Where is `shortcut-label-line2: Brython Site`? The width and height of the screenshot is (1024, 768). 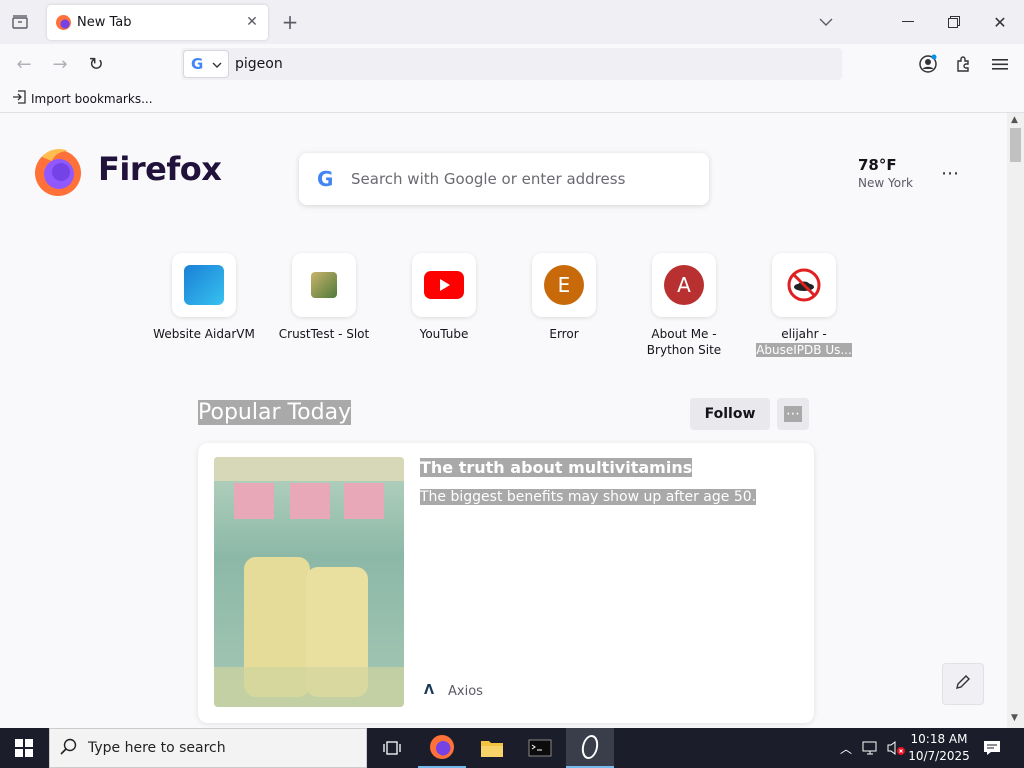 shortcut-label-line2: Brython Site is located at coordinates (684, 350).